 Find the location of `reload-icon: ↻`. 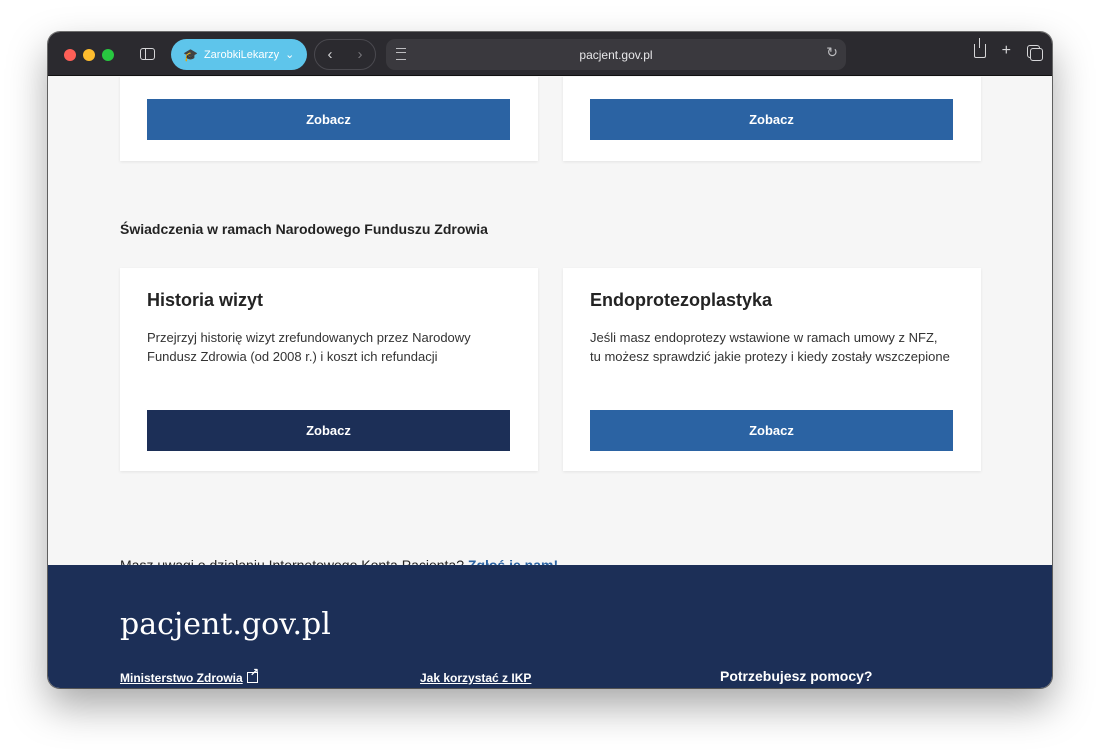

reload-icon: ↻ is located at coordinates (832, 52).